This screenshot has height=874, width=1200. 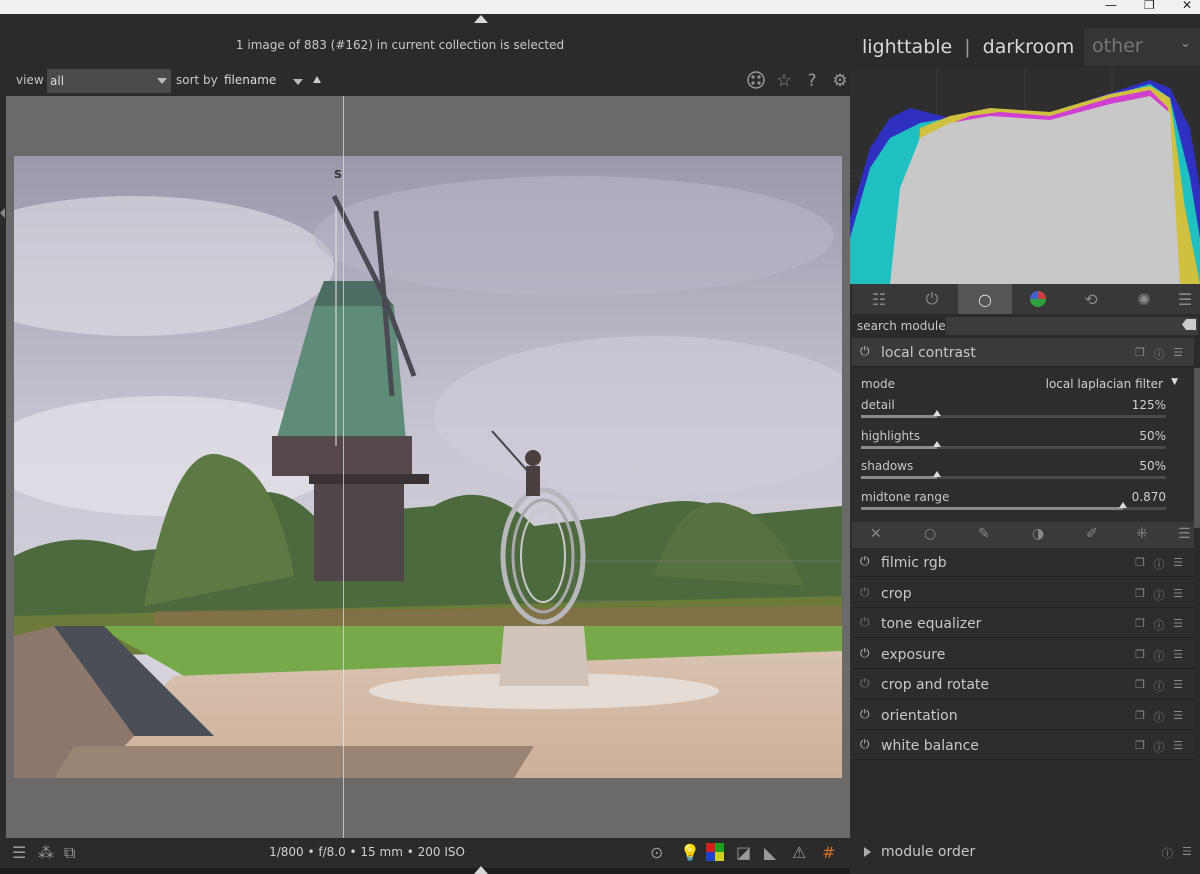 What do you see at coordinates (1038, 299) in the screenshot?
I see `tab-color` at bounding box center [1038, 299].